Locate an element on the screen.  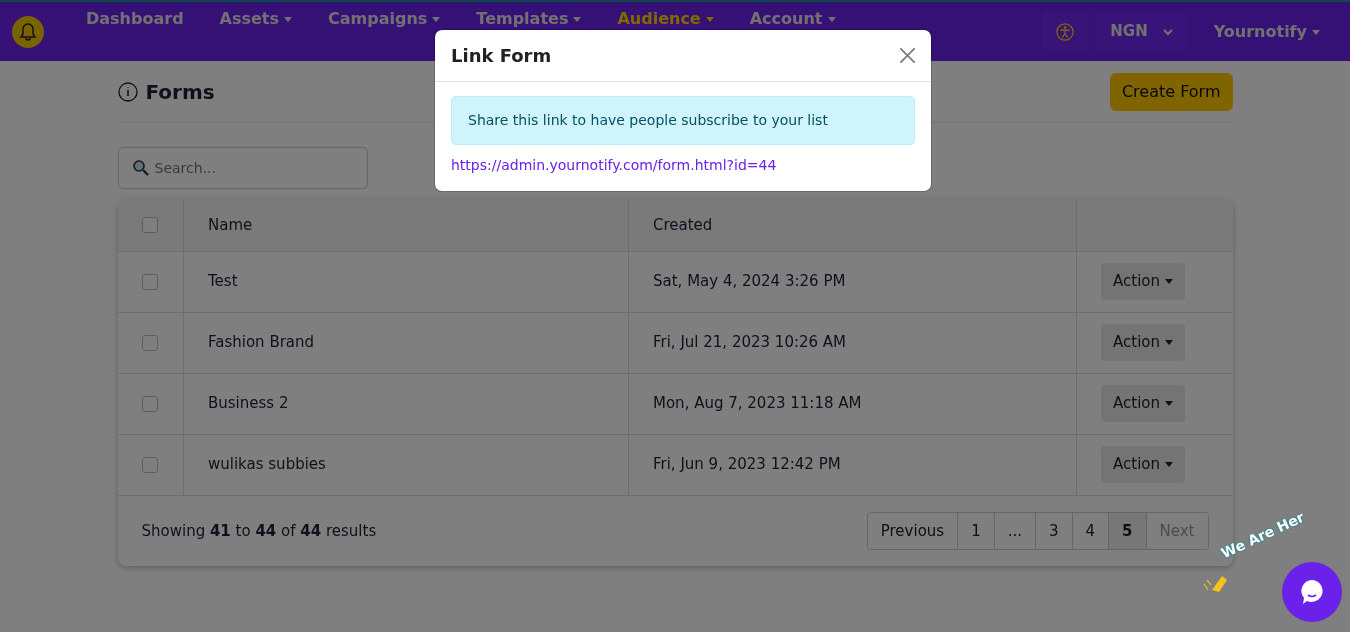
nav-link: Campaigns is located at coordinates (384, 19).